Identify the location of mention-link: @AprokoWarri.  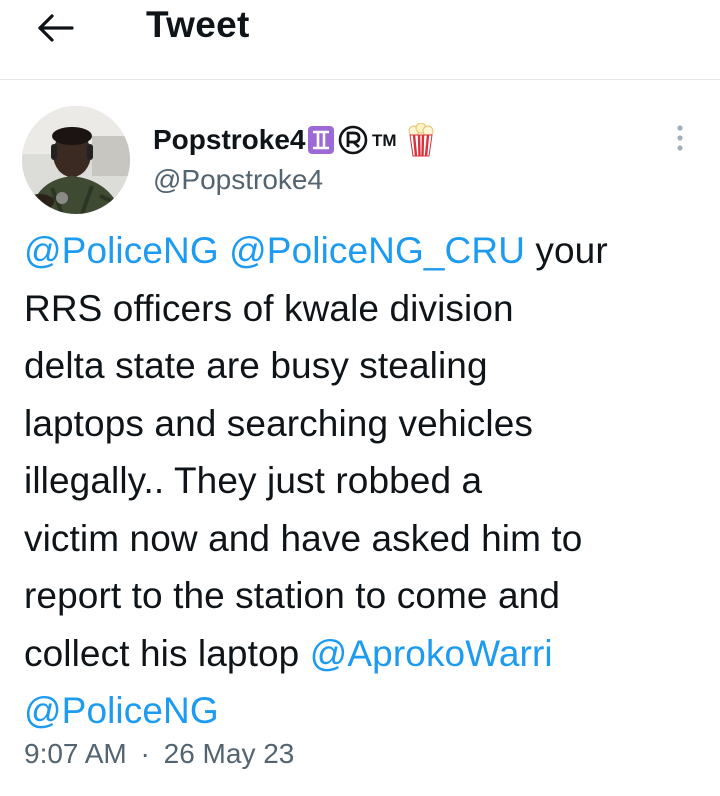
(431, 653).